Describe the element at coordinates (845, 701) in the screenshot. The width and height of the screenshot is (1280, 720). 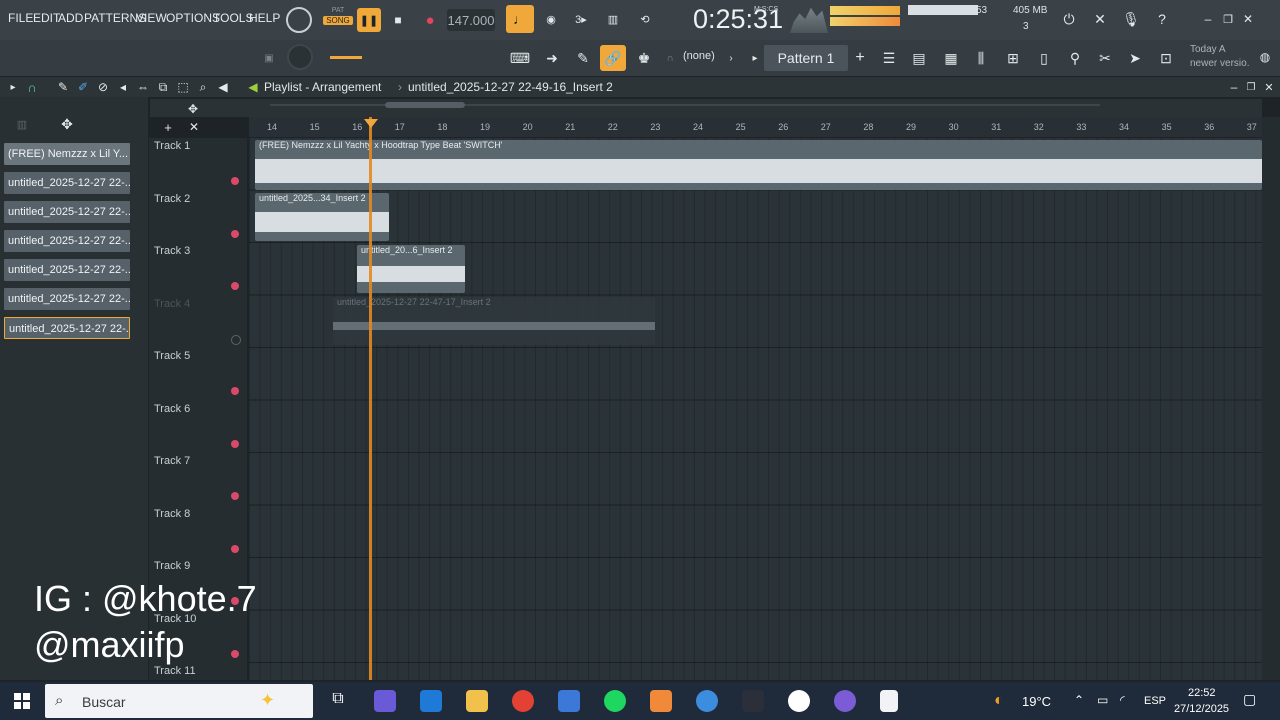
I see `discord-icon` at that location.